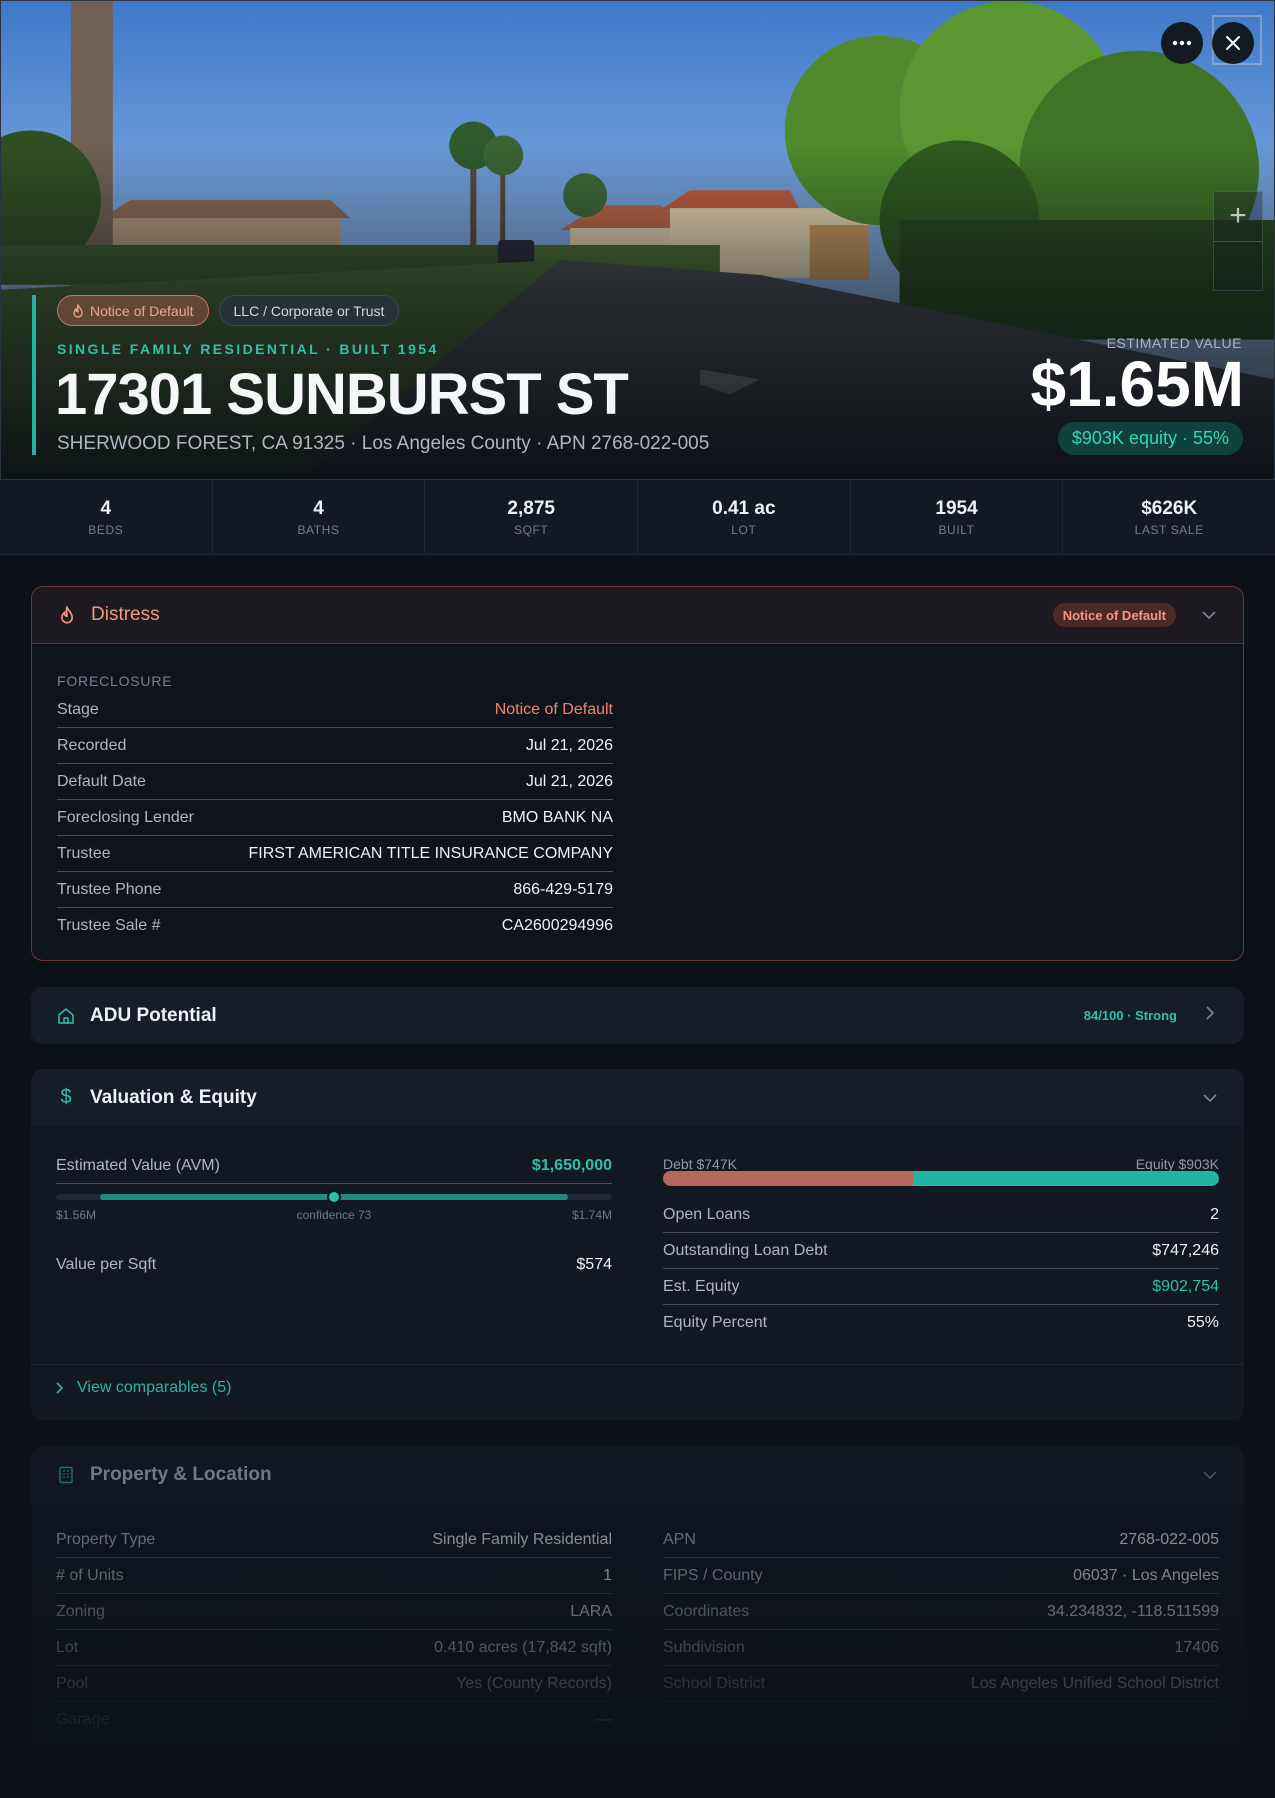 Image resolution: width=1275 pixels, height=1798 pixels. What do you see at coordinates (637, 1474) in the screenshot?
I see `property-header: Property & Location` at bounding box center [637, 1474].